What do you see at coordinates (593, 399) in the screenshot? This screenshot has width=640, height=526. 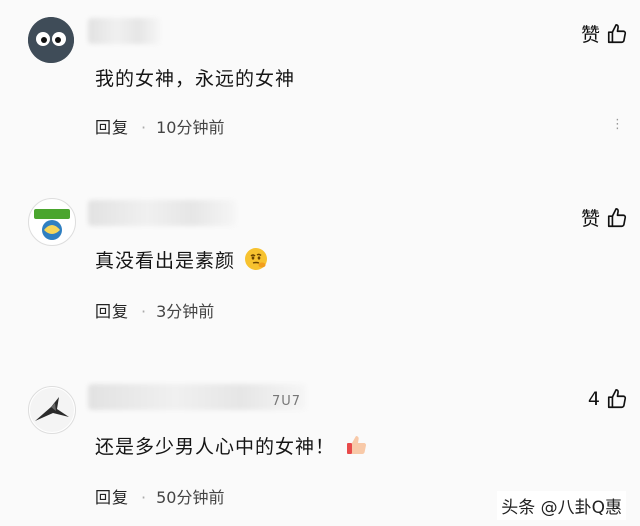 I see `like-count: 4` at bounding box center [593, 399].